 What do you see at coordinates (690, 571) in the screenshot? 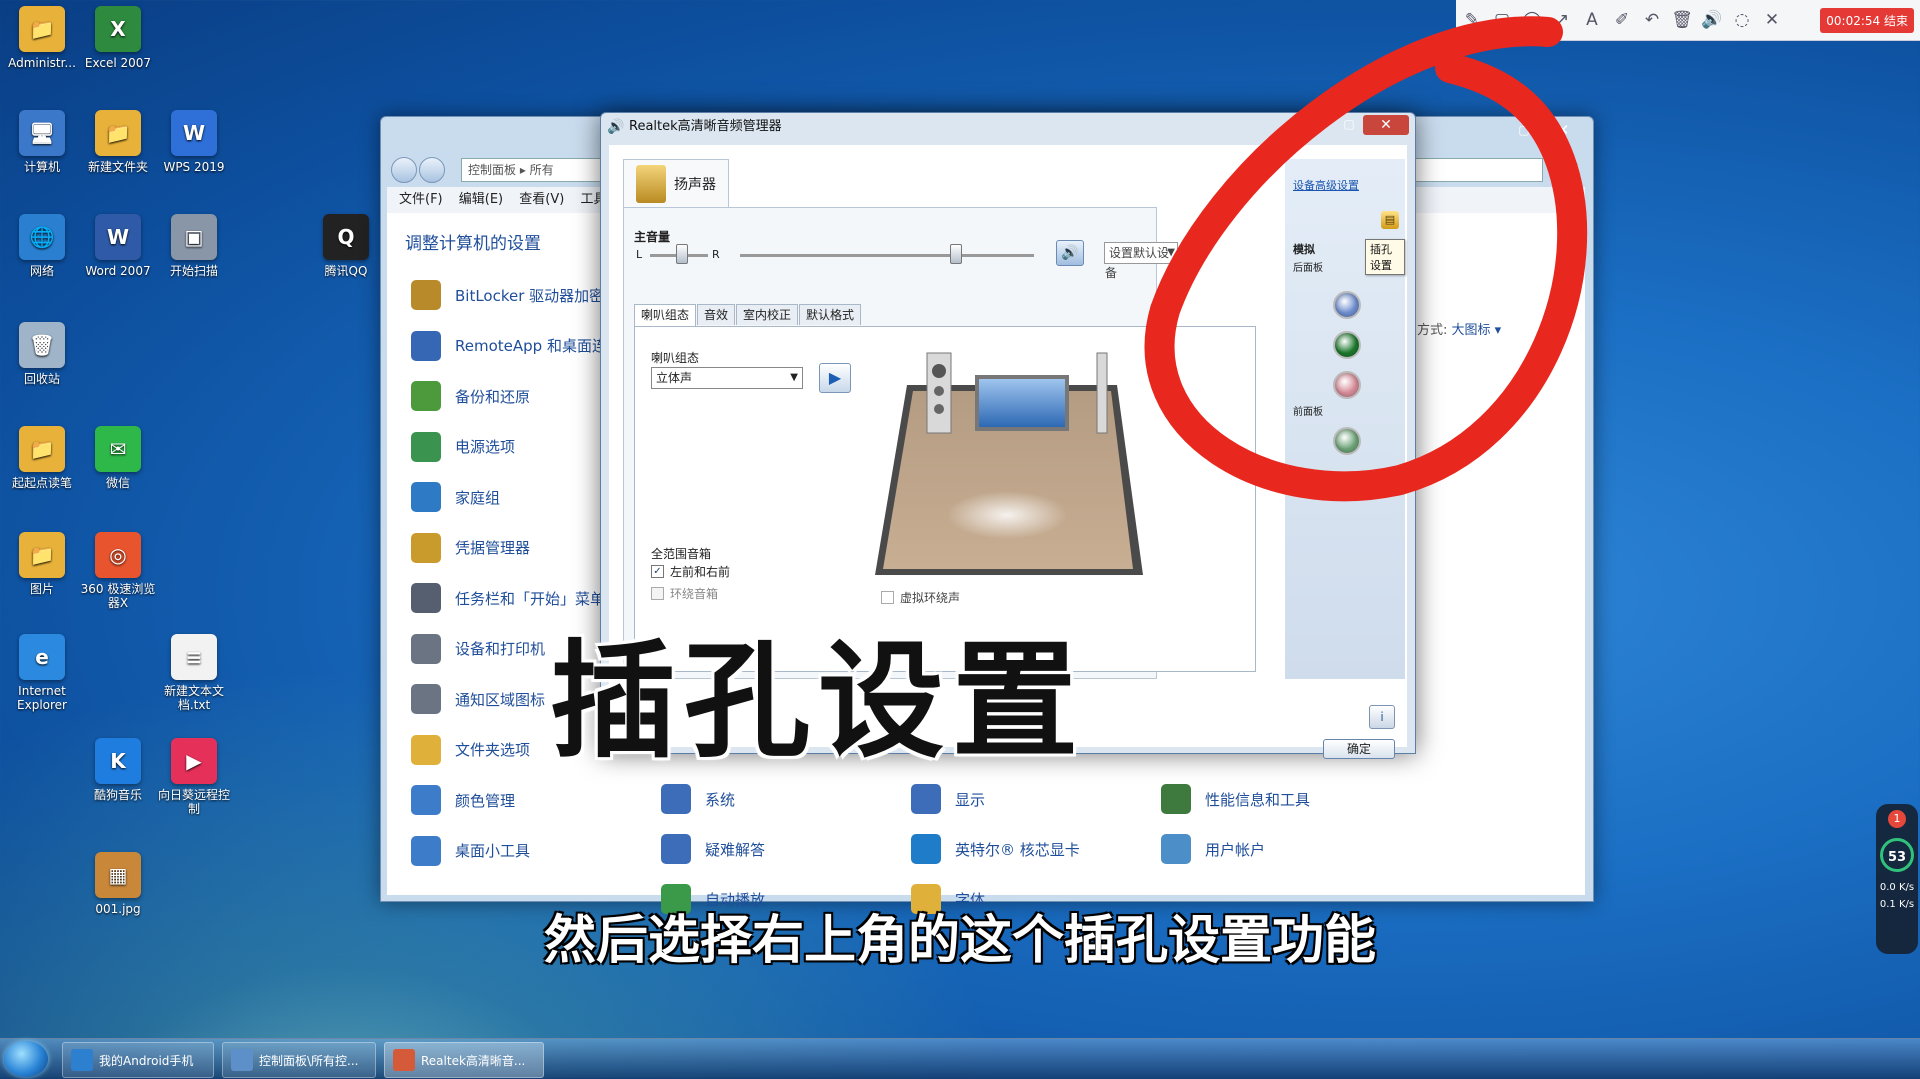
I see `front-left-right-checkbox: ✓ 左前和右前` at bounding box center [690, 571].